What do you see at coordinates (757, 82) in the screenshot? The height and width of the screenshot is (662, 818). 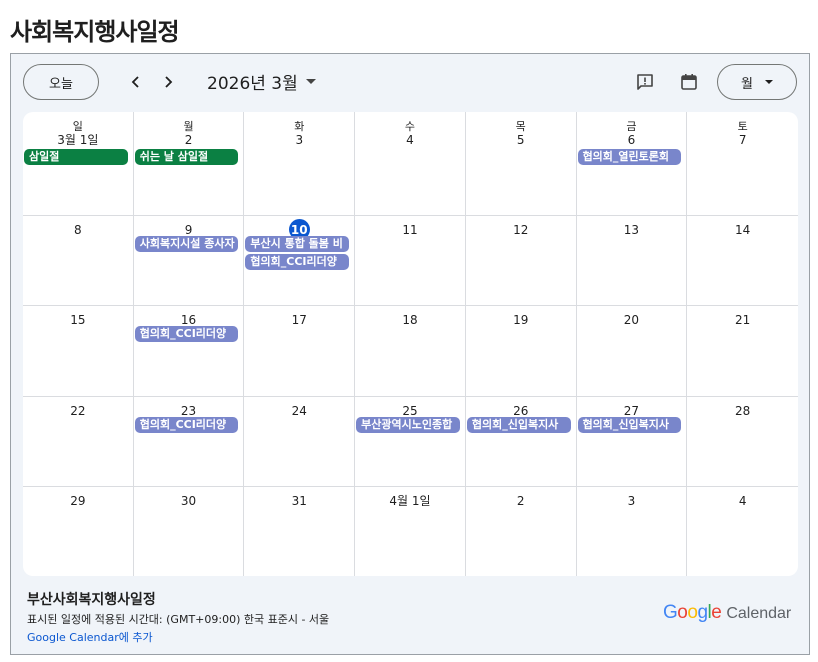 I see `view-selector: 월` at bounding box center [757, 82].